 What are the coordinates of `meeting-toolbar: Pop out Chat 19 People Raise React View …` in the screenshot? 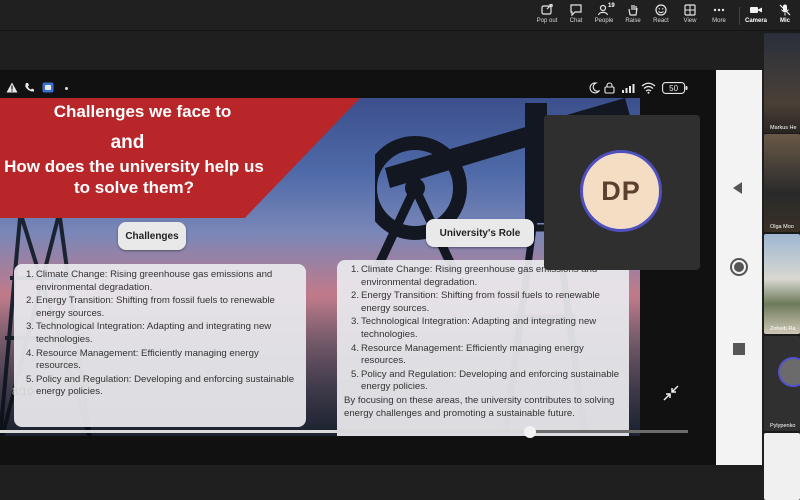 It's located at (400, 15).